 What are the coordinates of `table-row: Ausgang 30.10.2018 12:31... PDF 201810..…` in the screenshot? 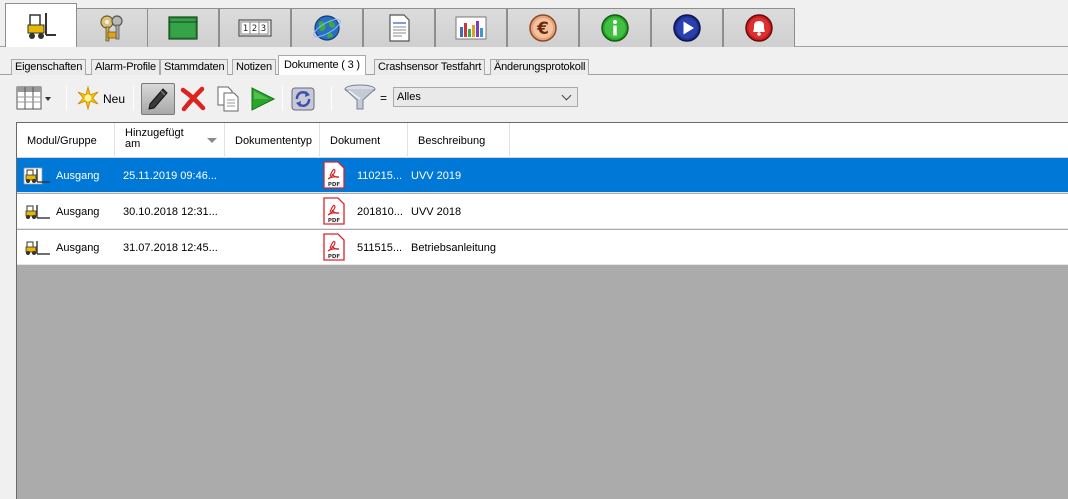 It's located at (542, 211).